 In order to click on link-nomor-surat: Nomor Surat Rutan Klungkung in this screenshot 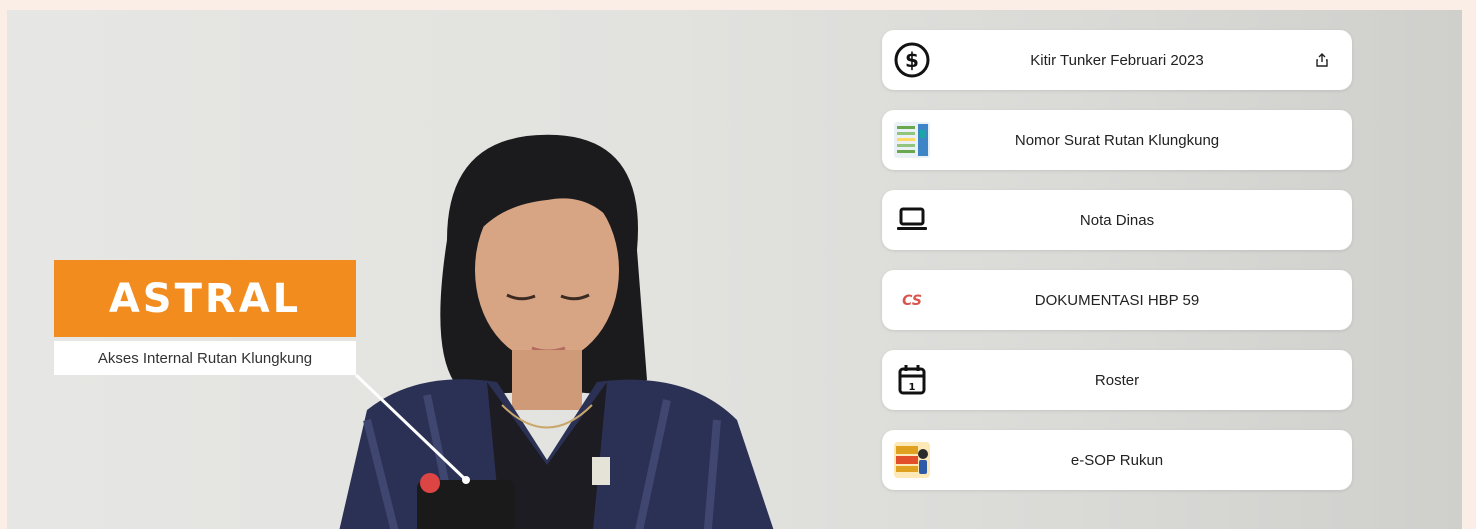, I will do `click(1117, 140)`.